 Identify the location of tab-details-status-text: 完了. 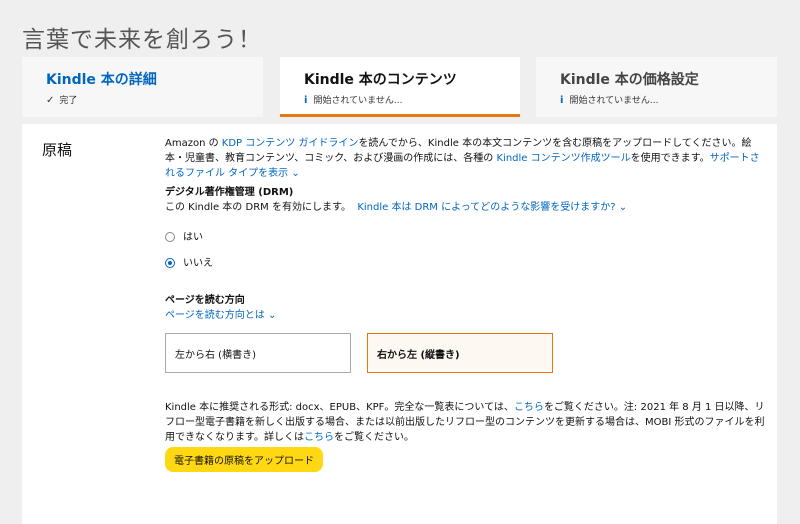
(68, 101).